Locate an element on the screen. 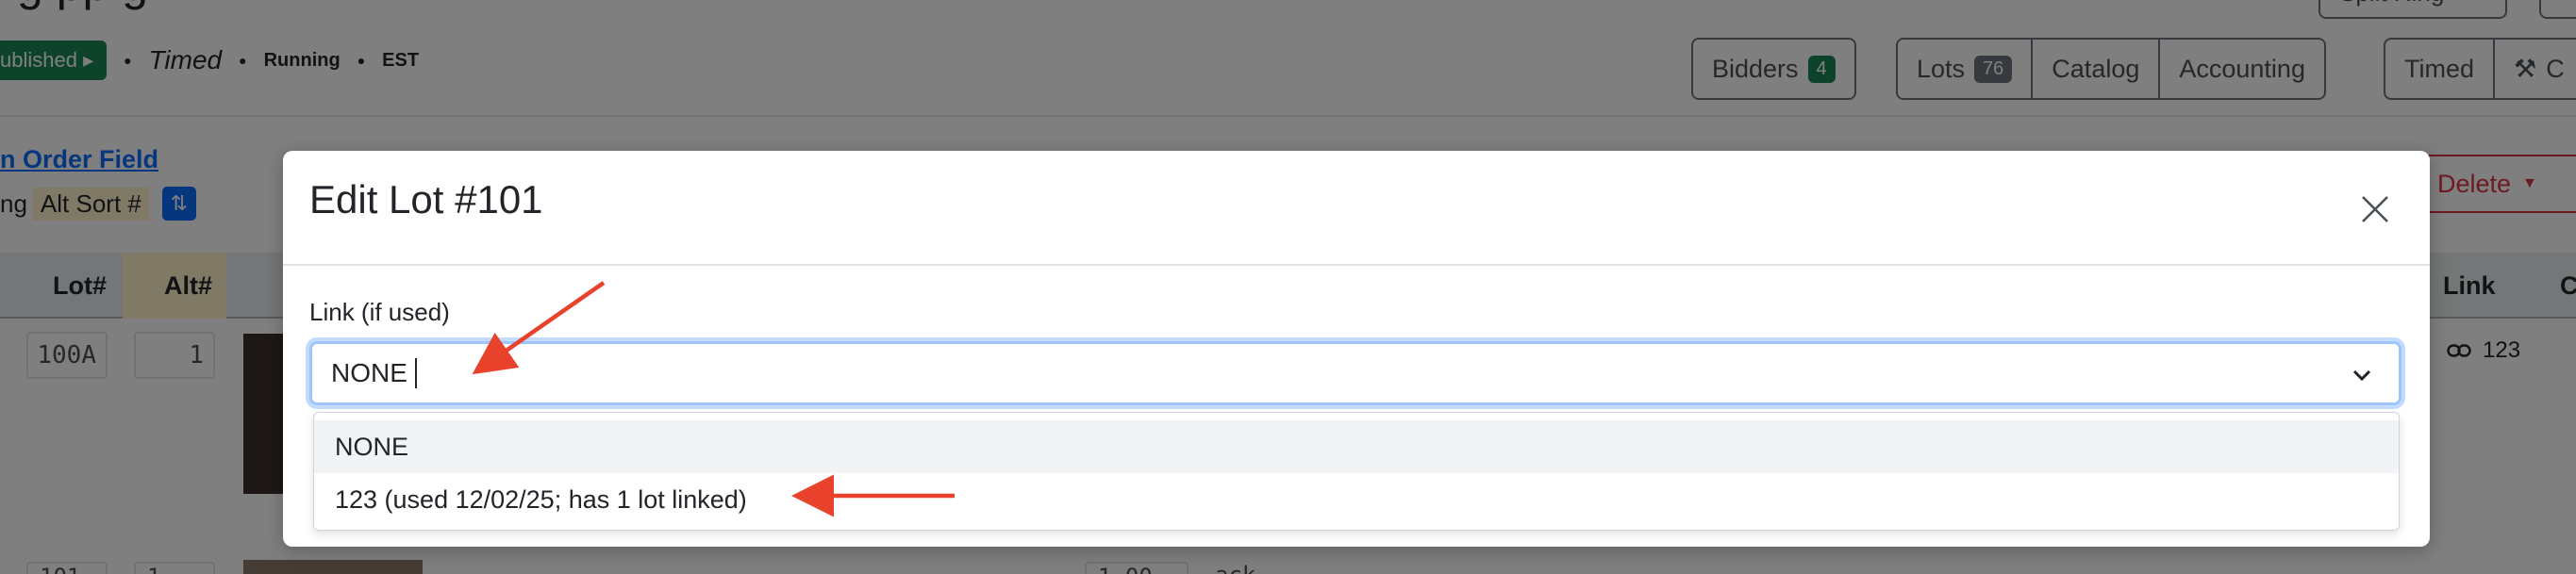 The height and width of the screenshot is (574, 2576). link-select-value: NONE is located at coordinates (369, 372).